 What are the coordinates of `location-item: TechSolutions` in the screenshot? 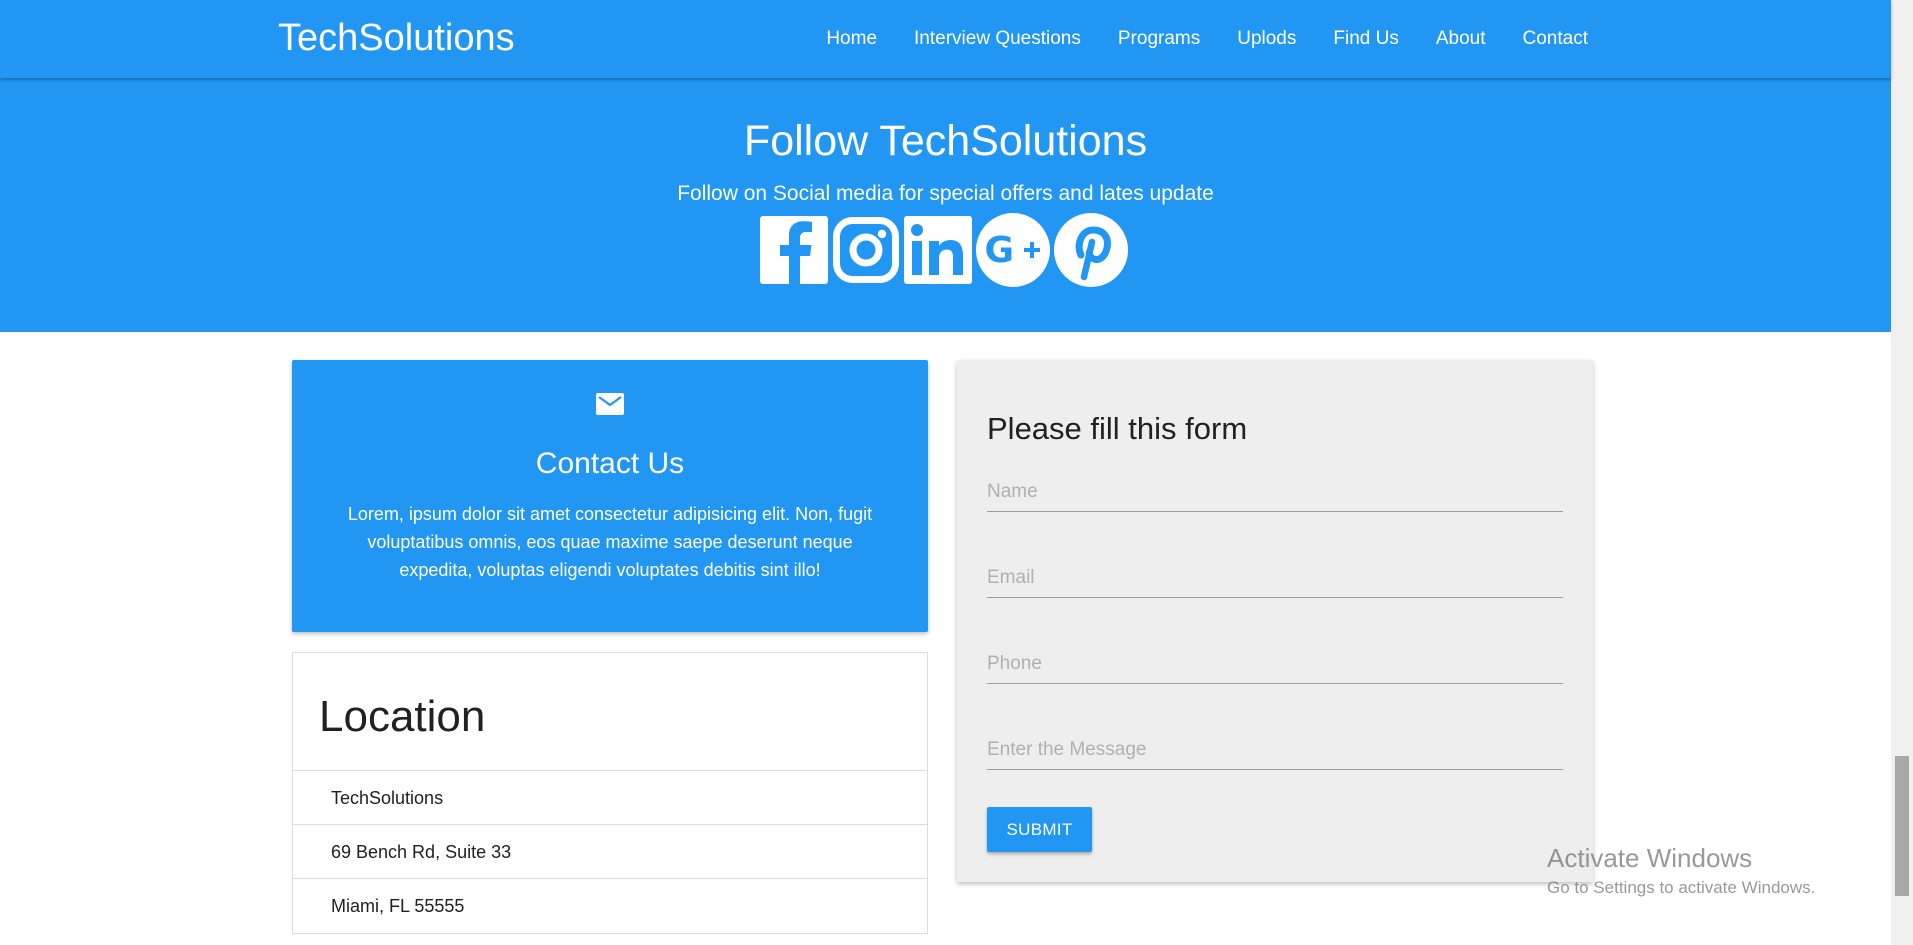 It's located at (610, 798).